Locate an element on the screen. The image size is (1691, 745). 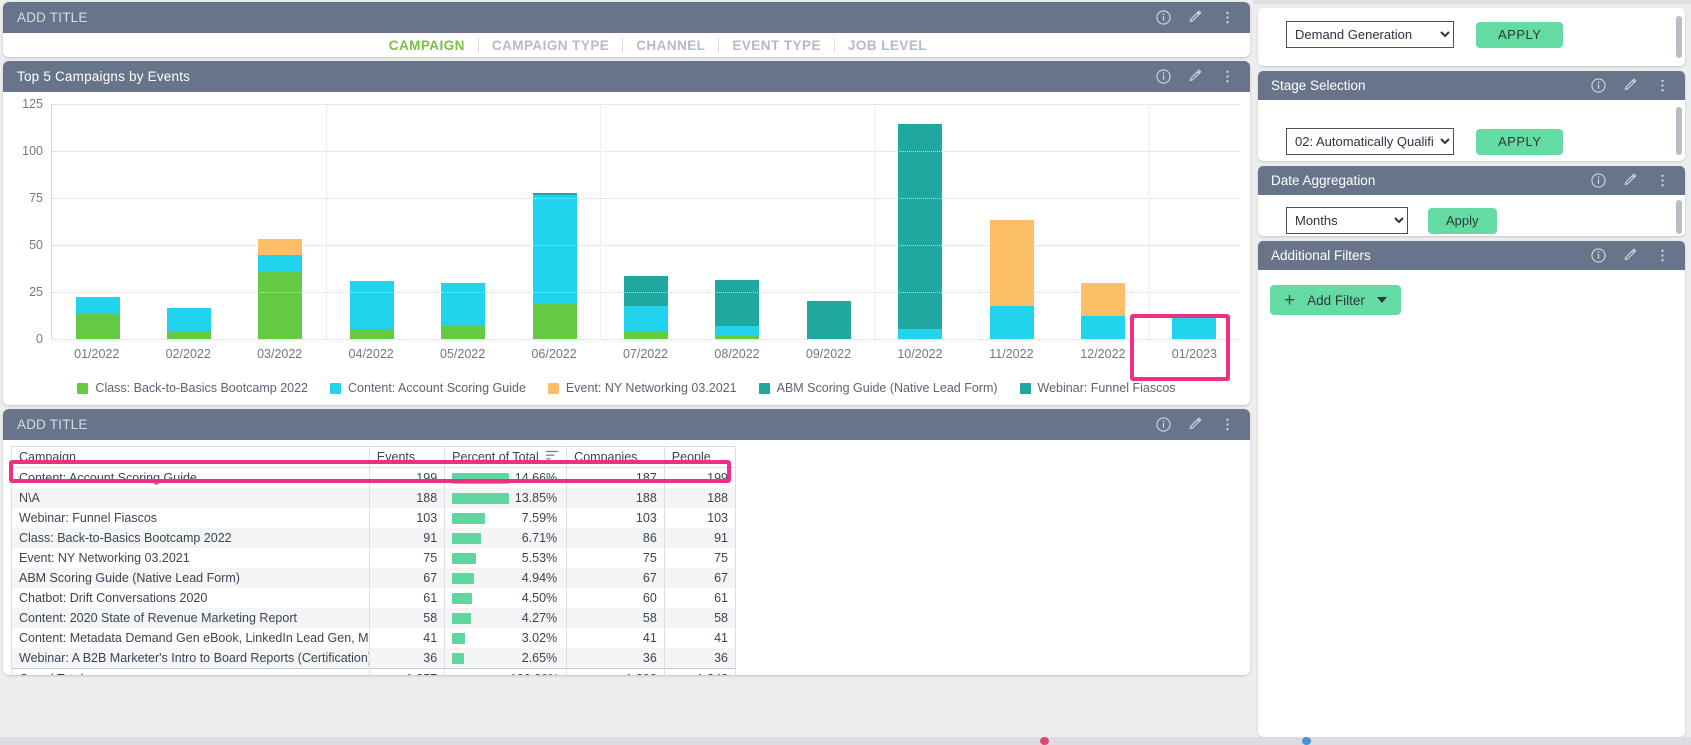
tab-campaign: CAMPAIGN is located at coordinates (427, 45).